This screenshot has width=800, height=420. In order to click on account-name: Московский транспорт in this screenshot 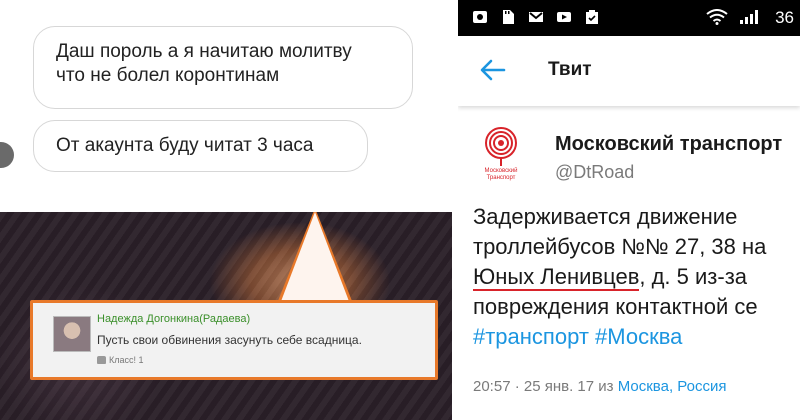, I will do `click(668, 144)`.